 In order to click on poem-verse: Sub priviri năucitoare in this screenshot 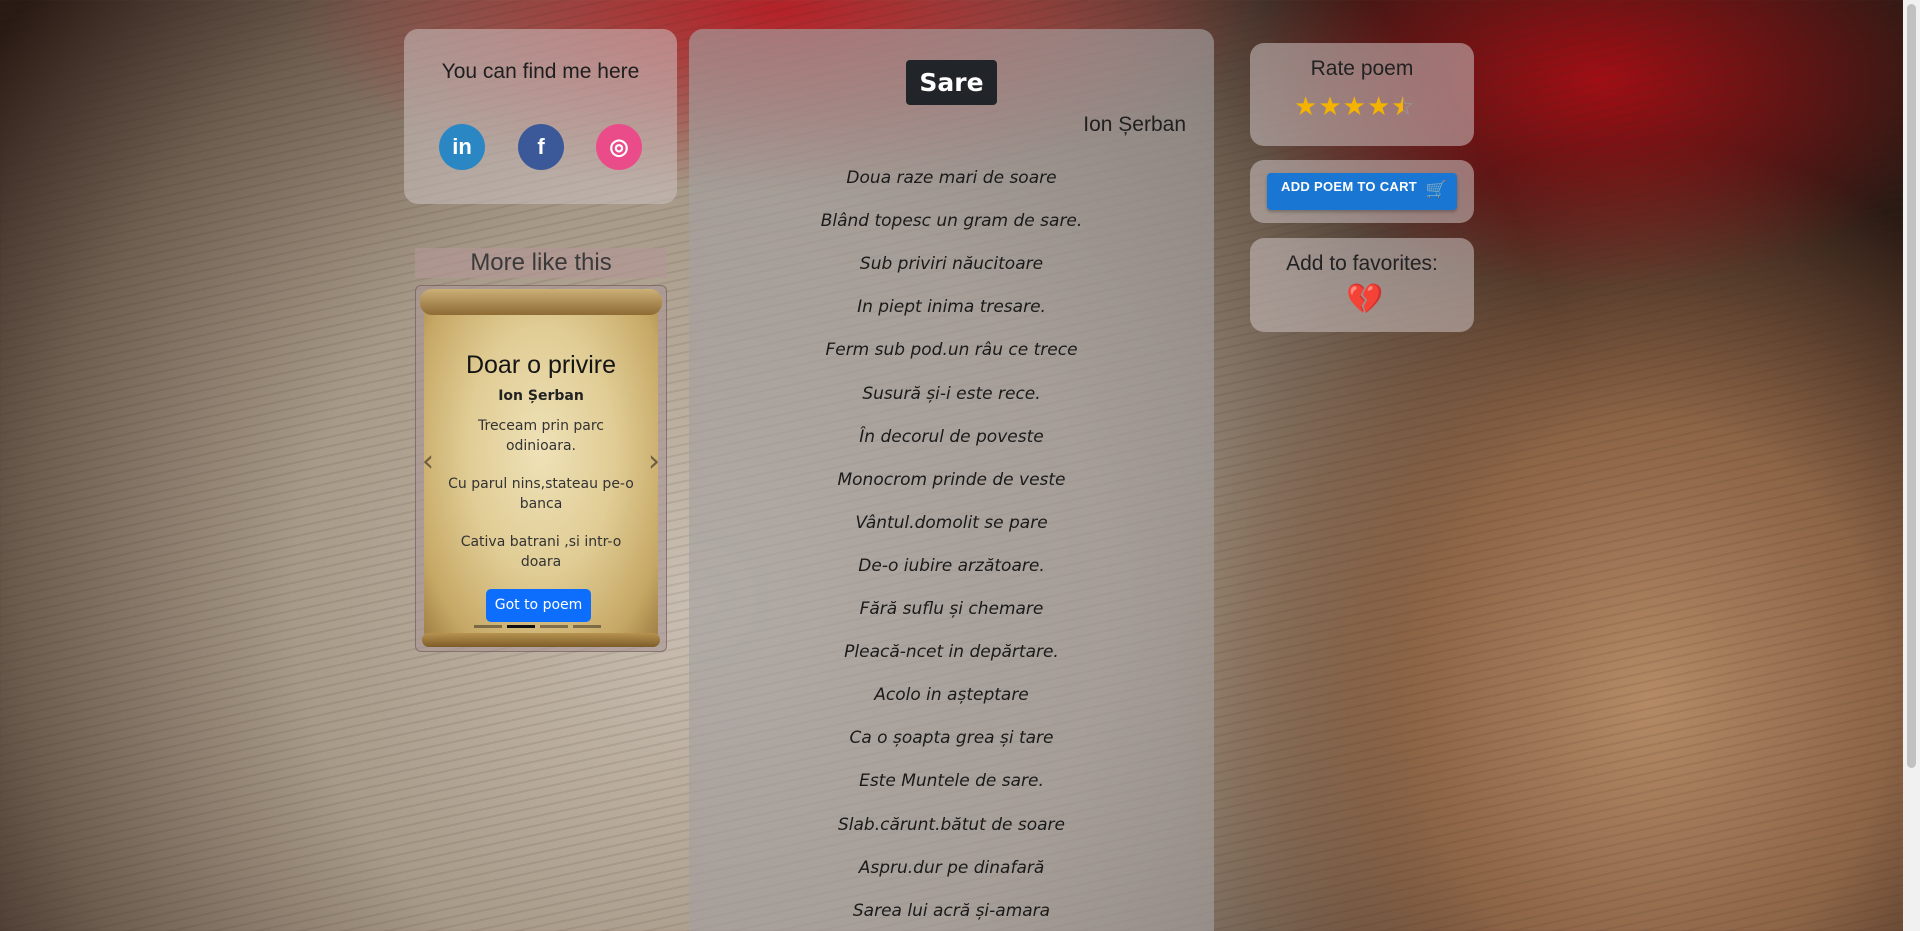, I will do `click(951, 264)`.